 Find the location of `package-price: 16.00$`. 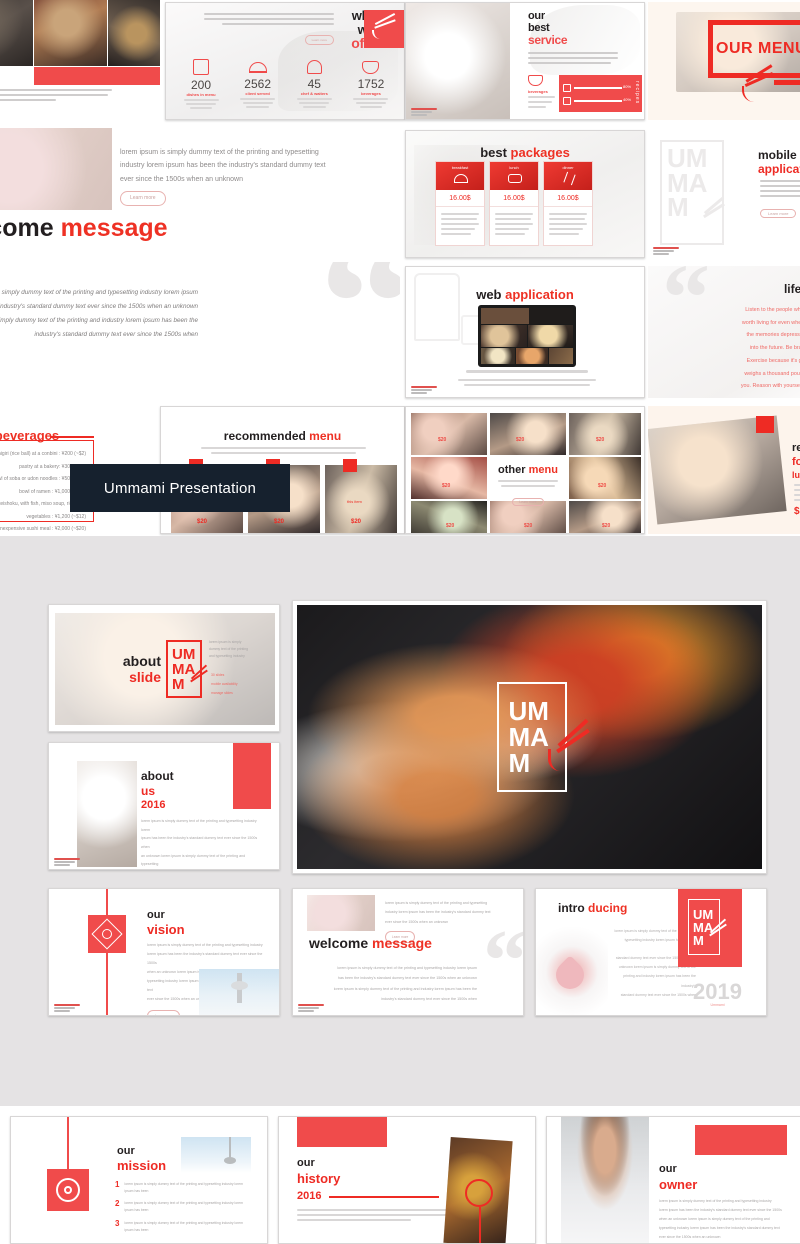

package-price: 16.00$ is located at coordinates (568, 198).